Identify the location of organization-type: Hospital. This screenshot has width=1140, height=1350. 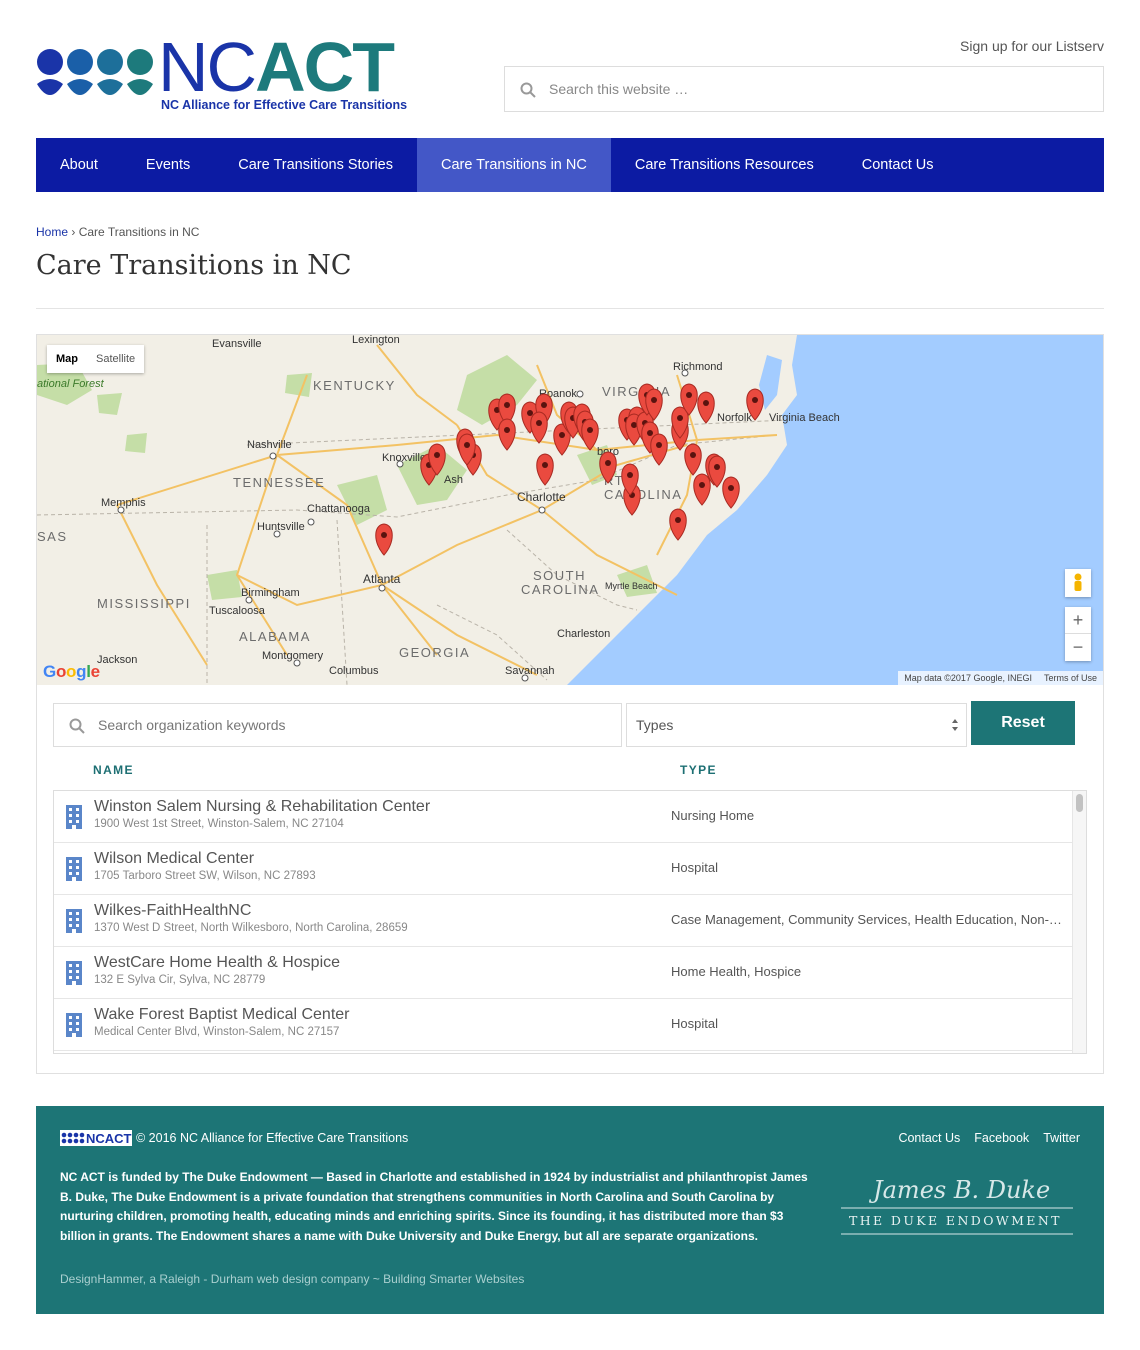
(694, 867).